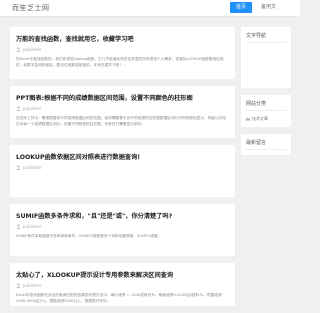 The image size is (320, 313). What do you see at coordinates (260, 119) in the screenshot?
I see `category-label: 技术文章` at bounding box center [260, 119].